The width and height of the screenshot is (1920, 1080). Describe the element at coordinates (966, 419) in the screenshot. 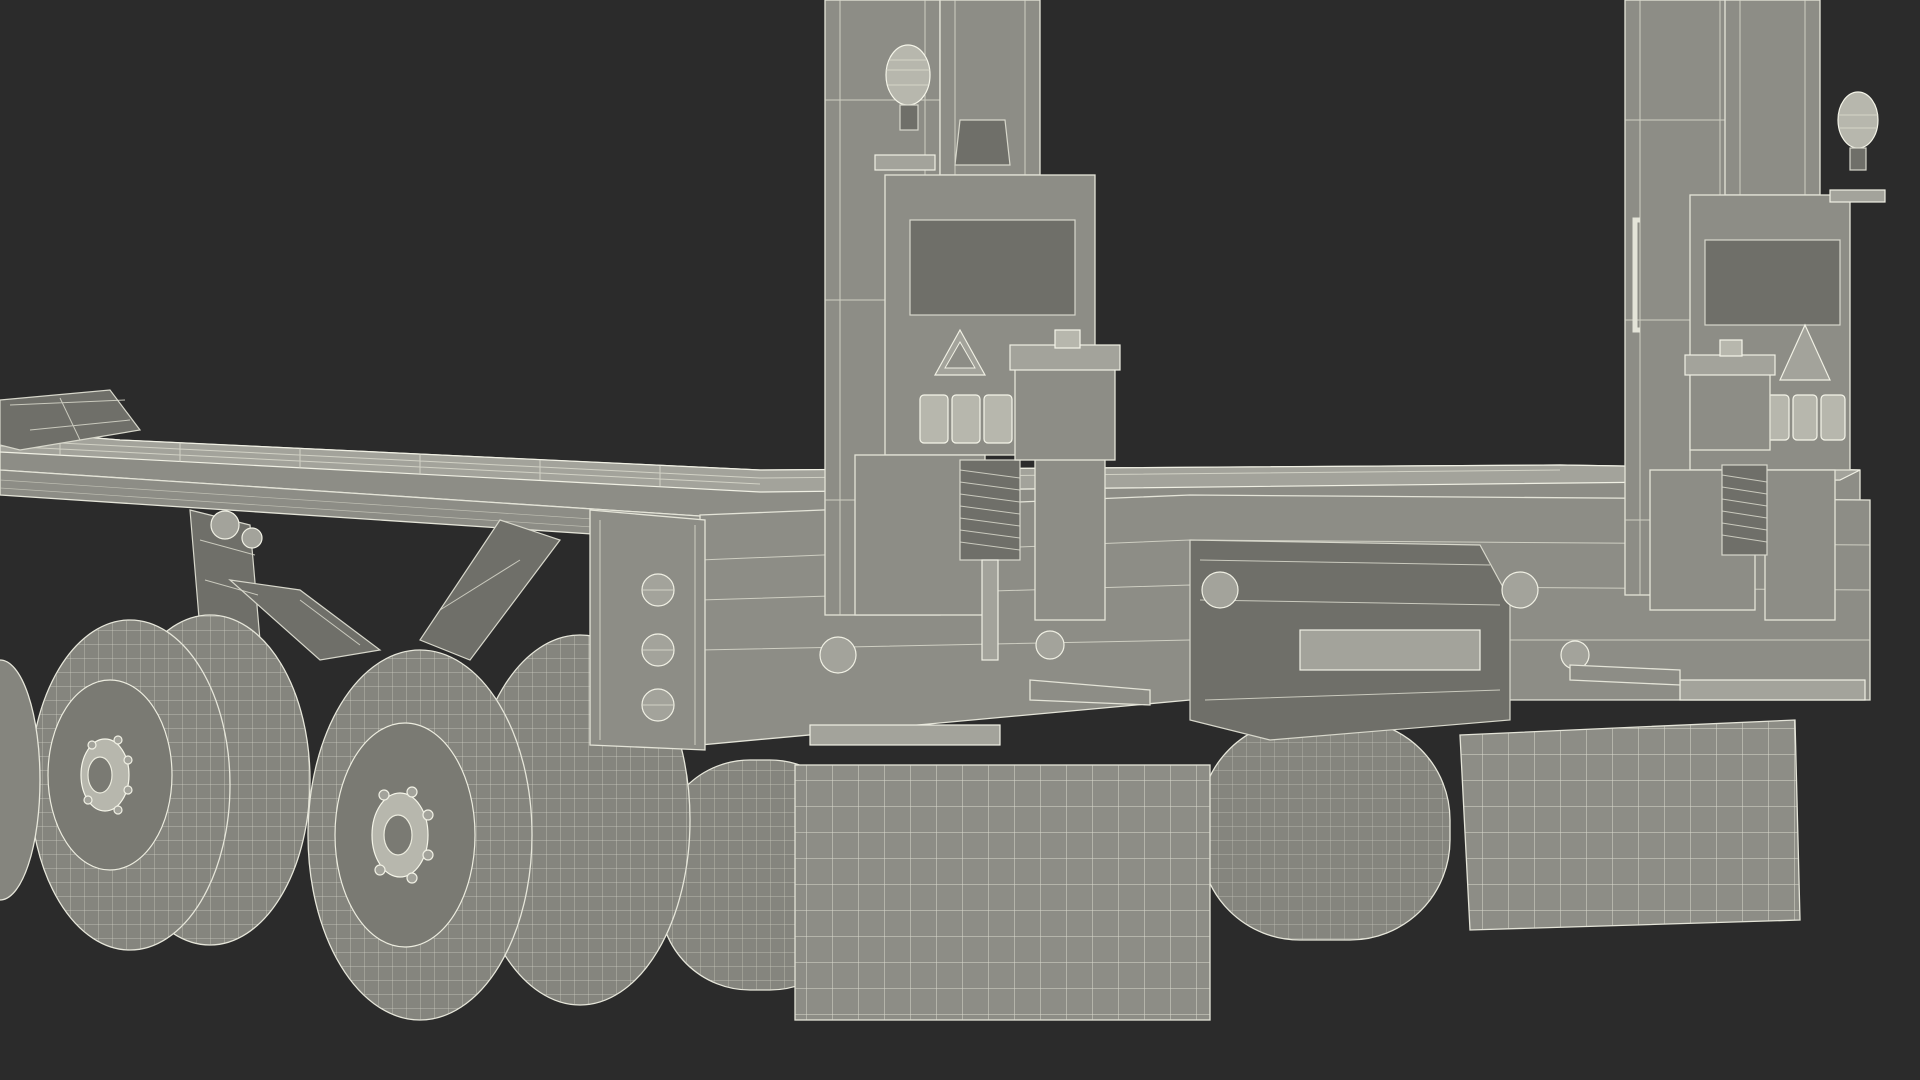

I see `tail-lights-left` at that location.